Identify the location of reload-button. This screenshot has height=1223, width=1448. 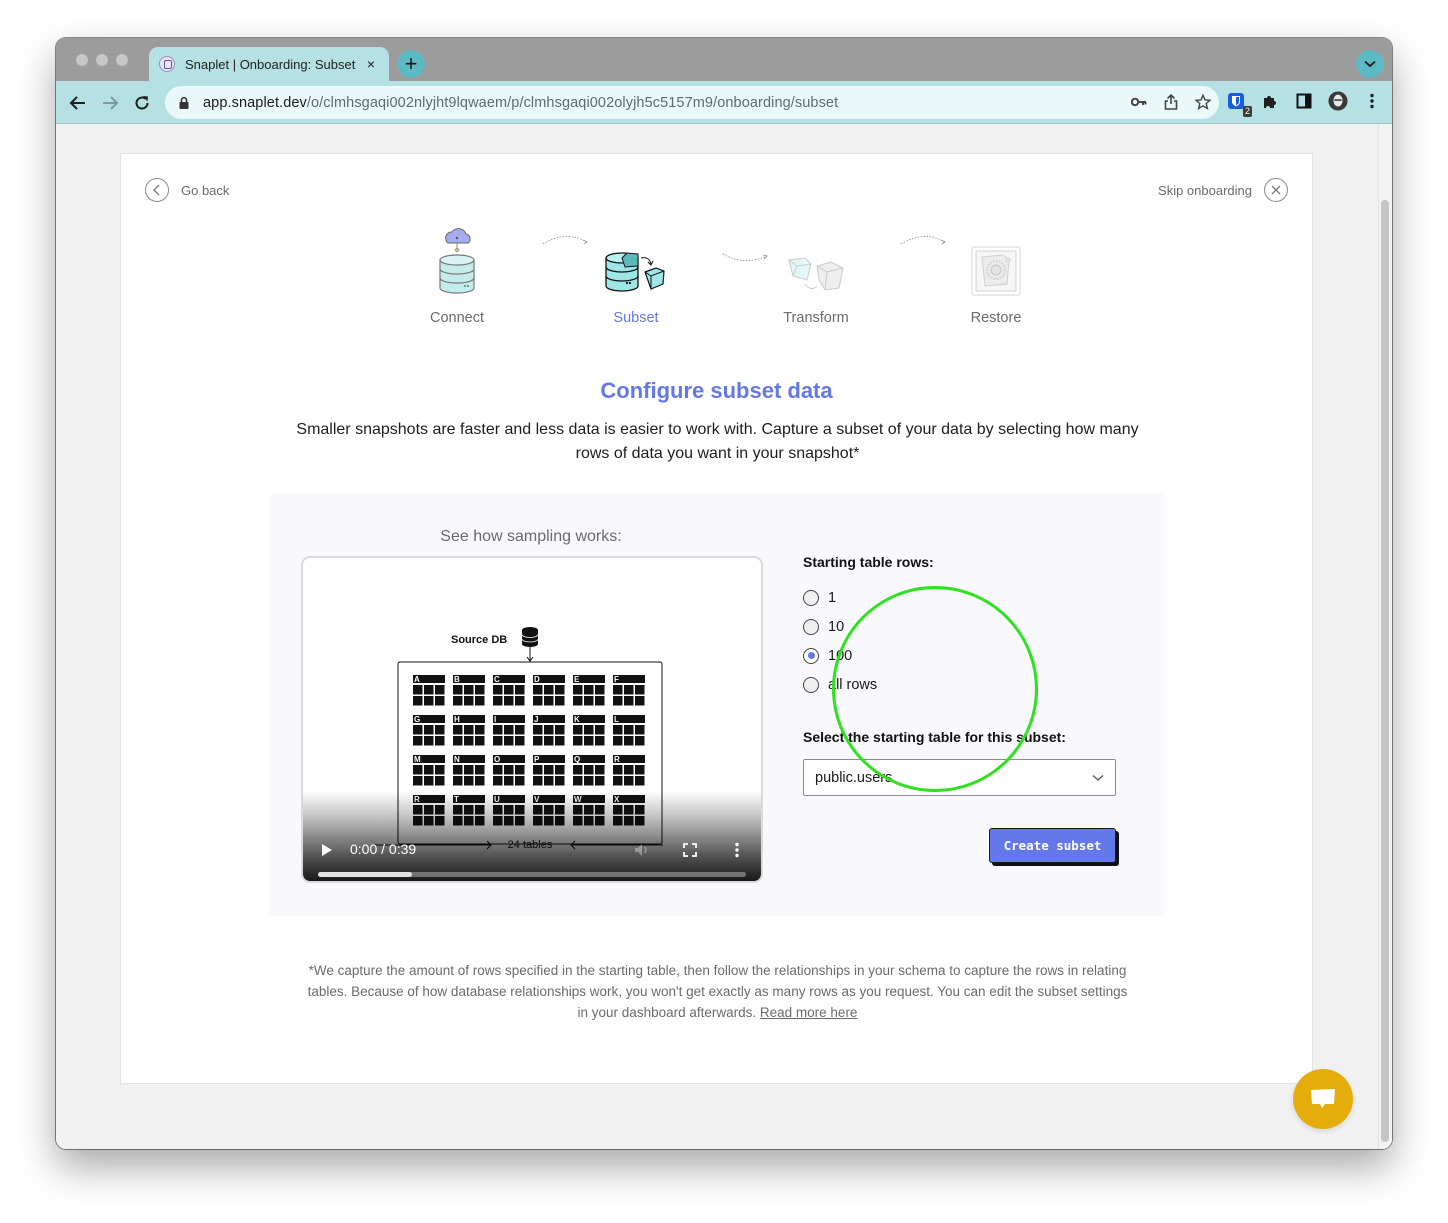
(142, 103).